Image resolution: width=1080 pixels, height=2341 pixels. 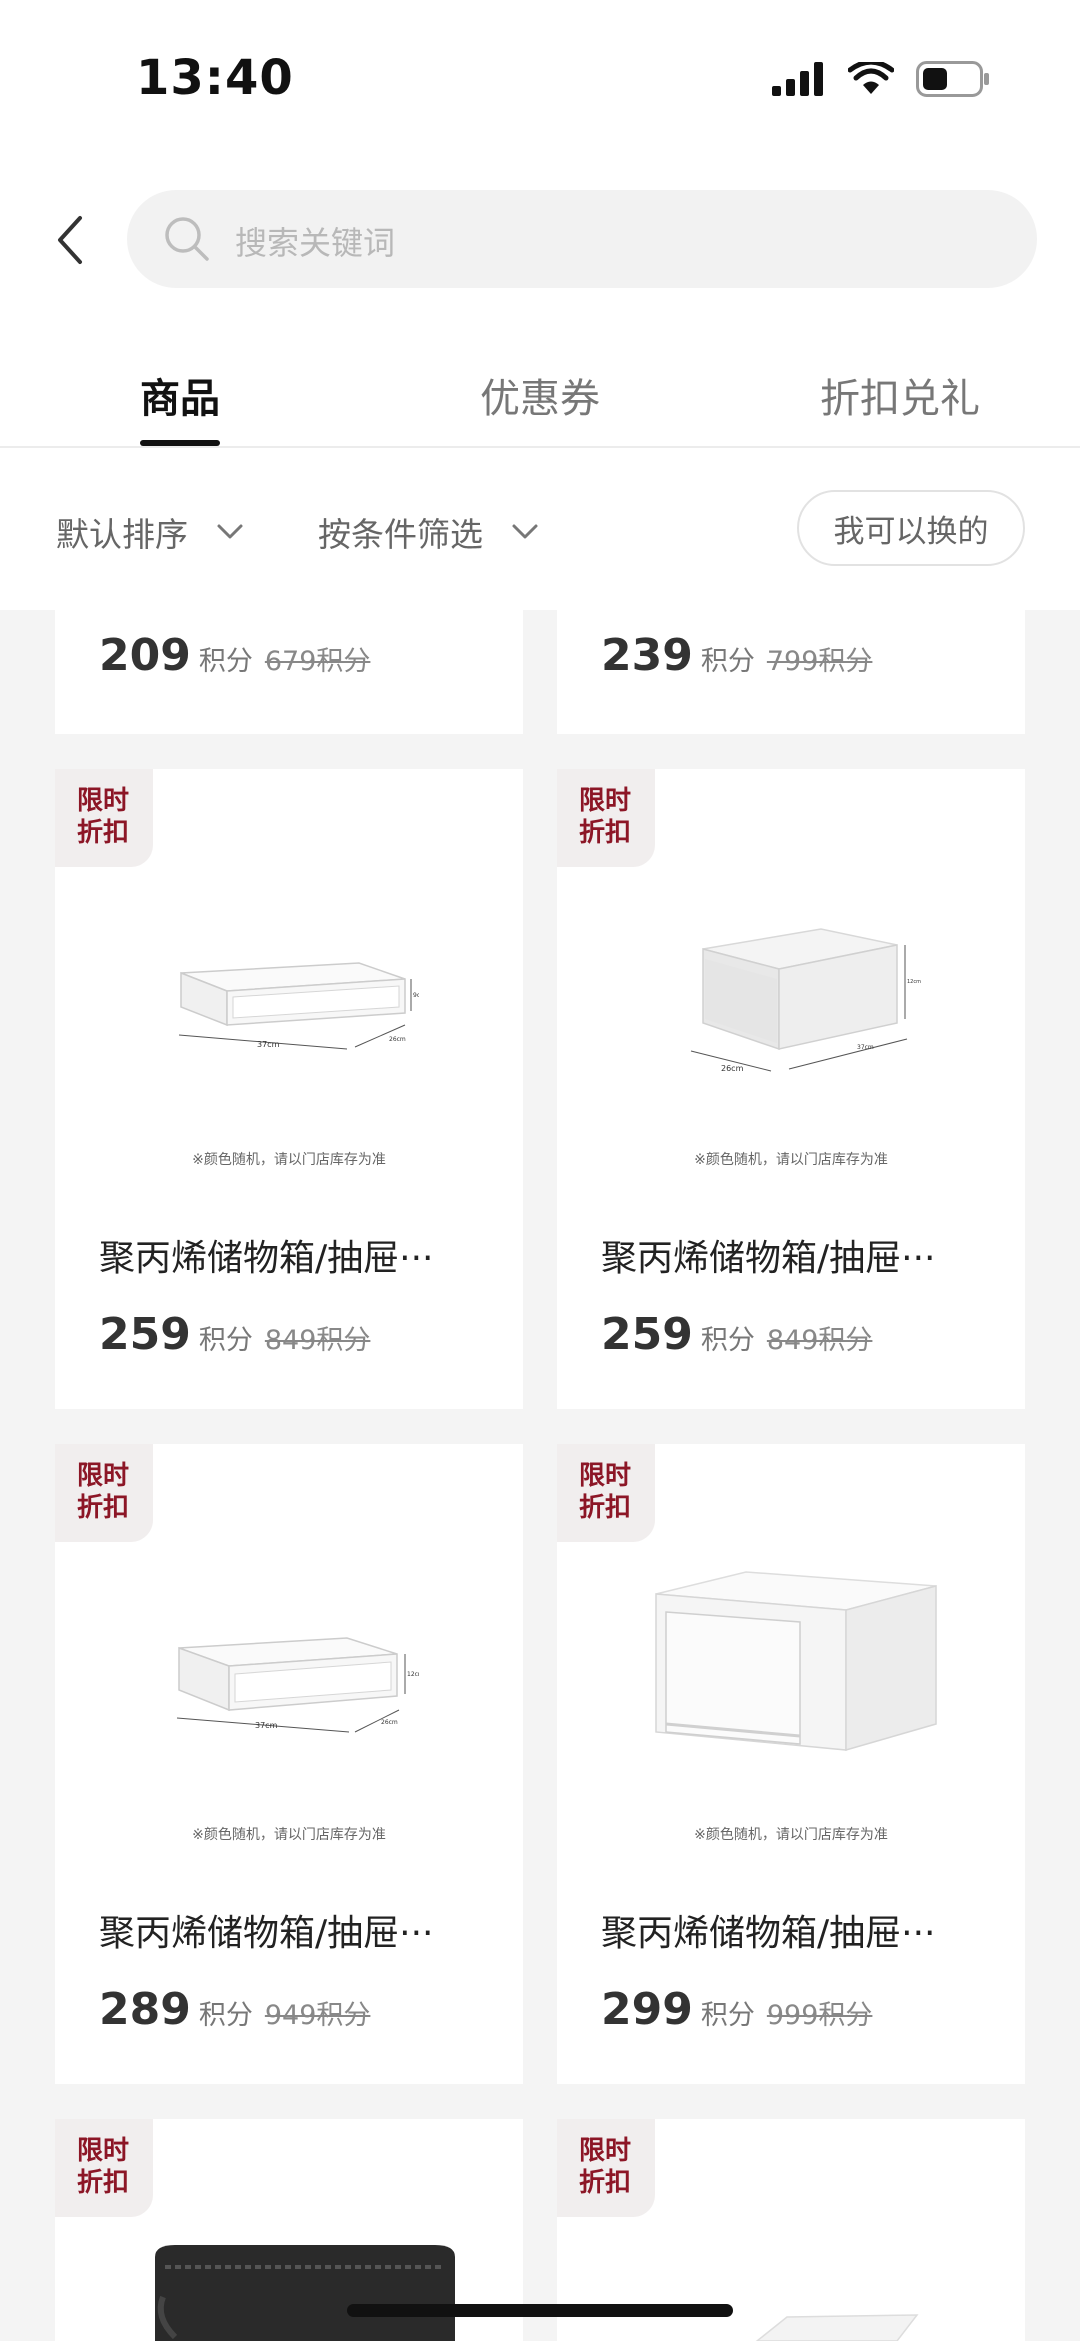 What do you see at coordinates (215, 78) in the screenshot?
I see `status-time: 13:40` at bounding box center [215, 78].